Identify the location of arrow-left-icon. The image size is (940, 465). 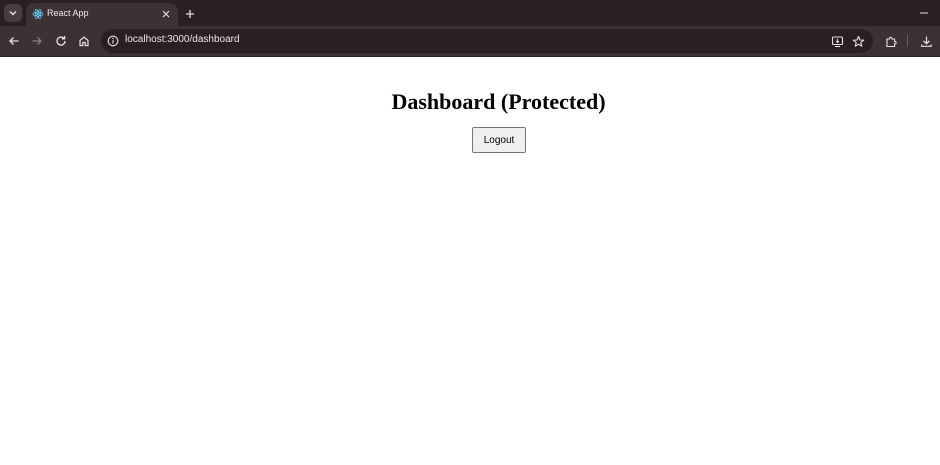
(14, 41).